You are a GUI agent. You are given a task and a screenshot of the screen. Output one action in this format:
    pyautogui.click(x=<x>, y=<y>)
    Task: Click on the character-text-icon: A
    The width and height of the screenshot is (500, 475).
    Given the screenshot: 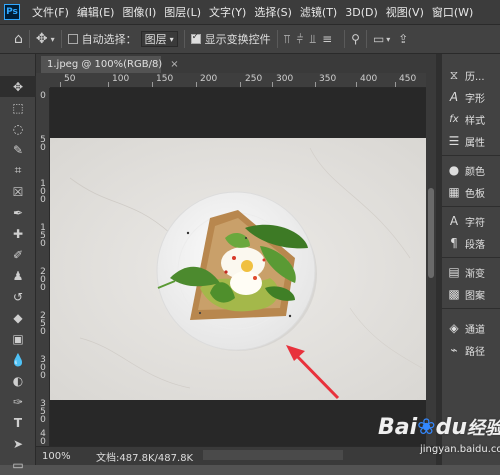 What is the action you would take?
    pyautogui.click(x=454, y=221)
    